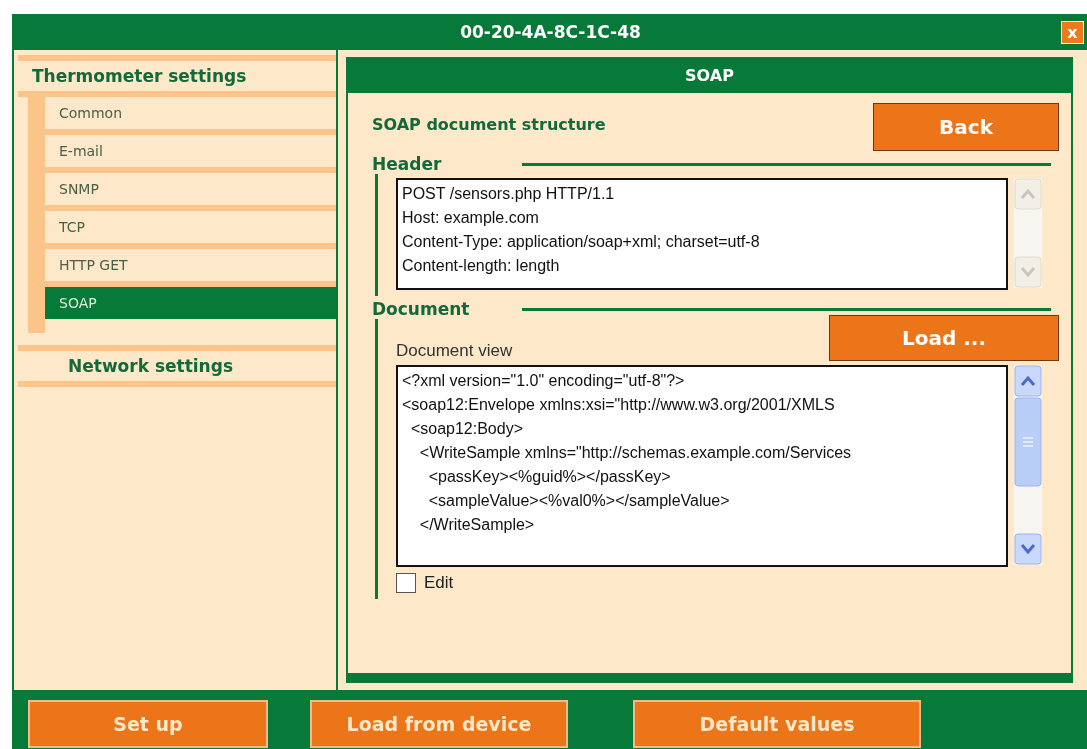 The image size is (1087, 749). I want to click on text-line: <soap12:Body>, so click(466, 429).